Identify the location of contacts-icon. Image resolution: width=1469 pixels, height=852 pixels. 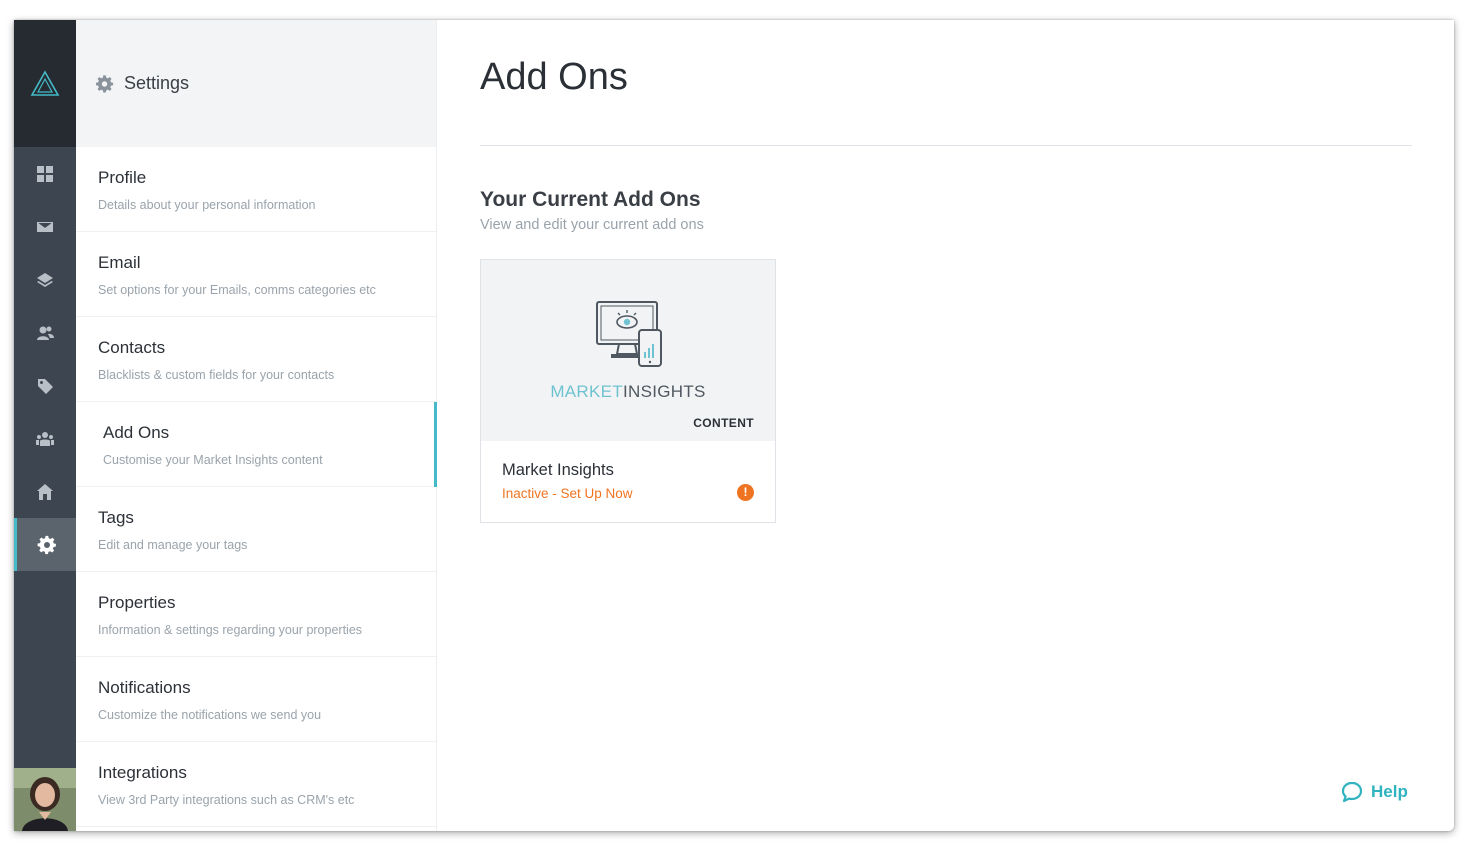
(45, 333).